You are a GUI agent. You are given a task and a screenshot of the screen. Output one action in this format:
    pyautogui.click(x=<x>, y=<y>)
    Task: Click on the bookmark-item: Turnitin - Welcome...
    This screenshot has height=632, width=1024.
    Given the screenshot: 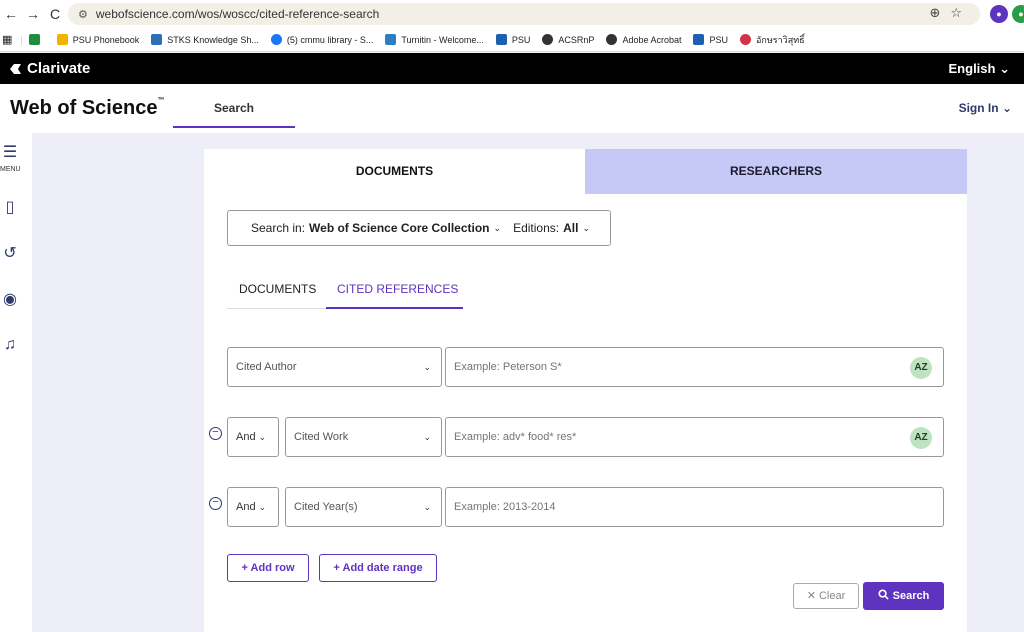 What is the action you would take?
    pyautogui.click(x=434, y=39)
    